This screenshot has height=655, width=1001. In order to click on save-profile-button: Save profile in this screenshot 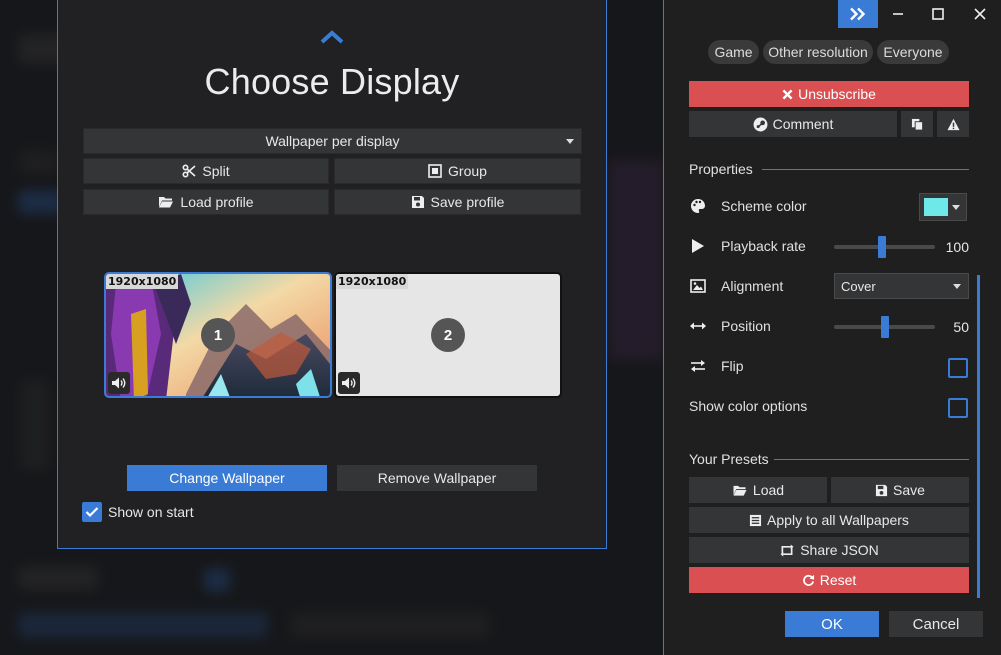, I will do `click(457, 202)`.